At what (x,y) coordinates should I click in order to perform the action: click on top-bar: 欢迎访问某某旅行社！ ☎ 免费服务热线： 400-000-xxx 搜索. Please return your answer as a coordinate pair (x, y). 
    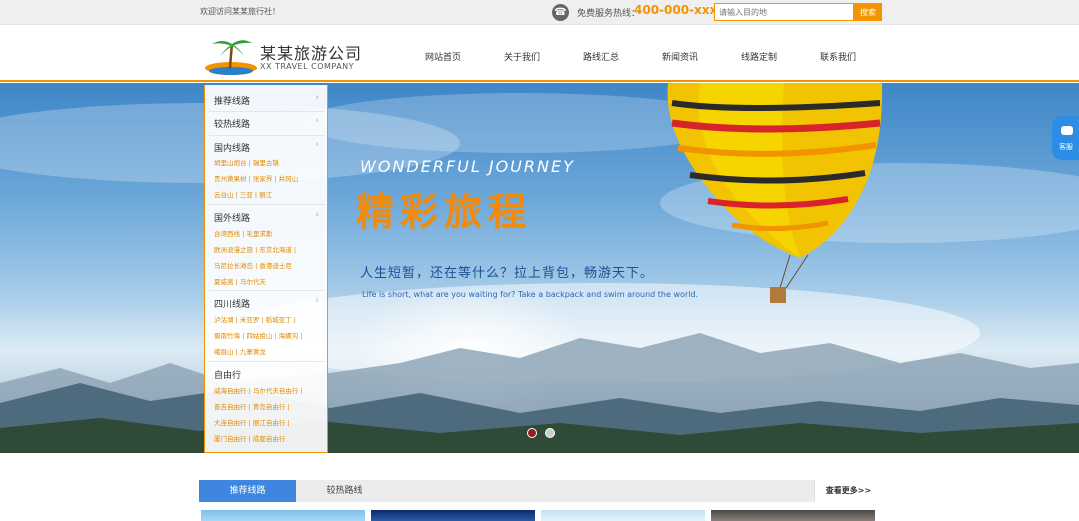
    Looking at the image, I should click on (539, 12).